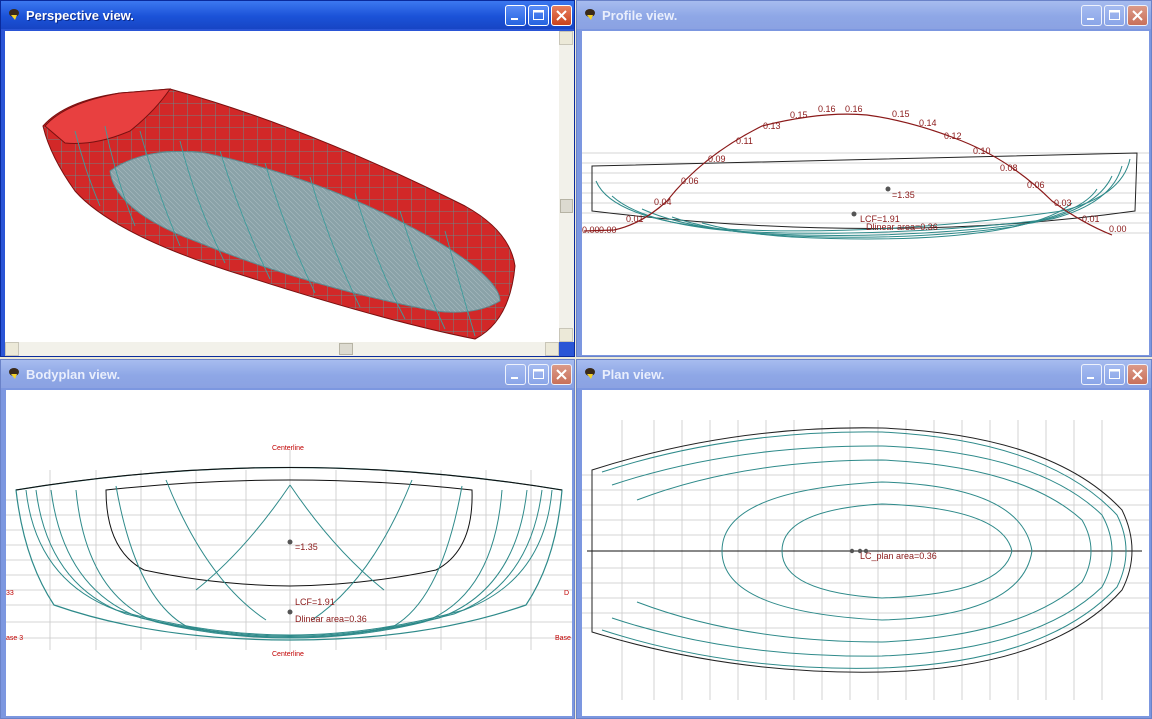  What do you see at coordinates (346, 349) in the screenshot?
I see `hscroll-thumb` at bounding box center [346, 349].